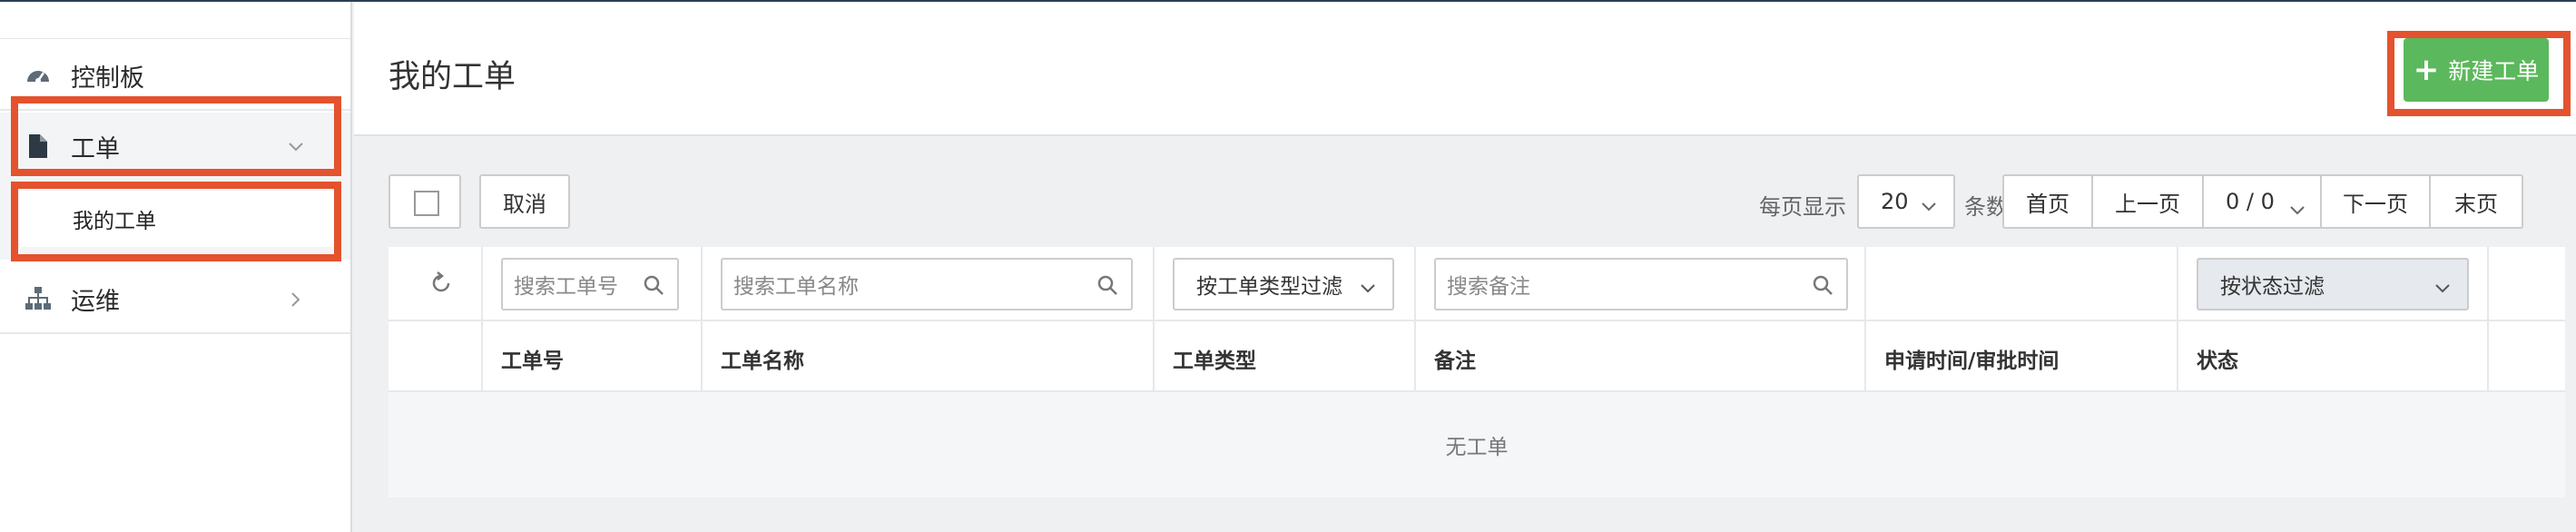 The image size is (2576, 532). What do you see at coordinates (38, 75) in the screenshot?
I see `dashboard-icon` at bounding box center [38, 75].